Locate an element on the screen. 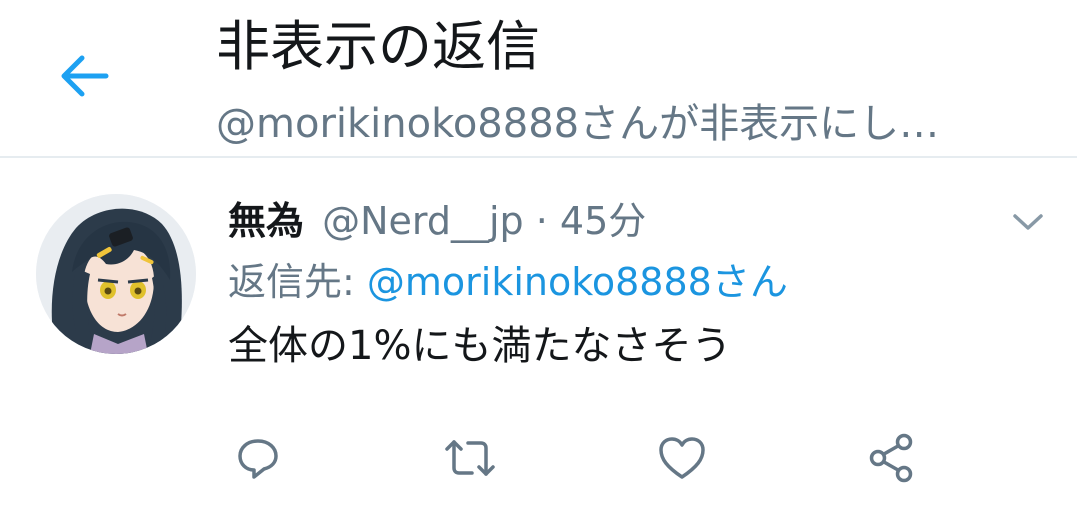 The width and height of the screenshot is (1077, 511). avatar-image is located at coordinates (116, 274).